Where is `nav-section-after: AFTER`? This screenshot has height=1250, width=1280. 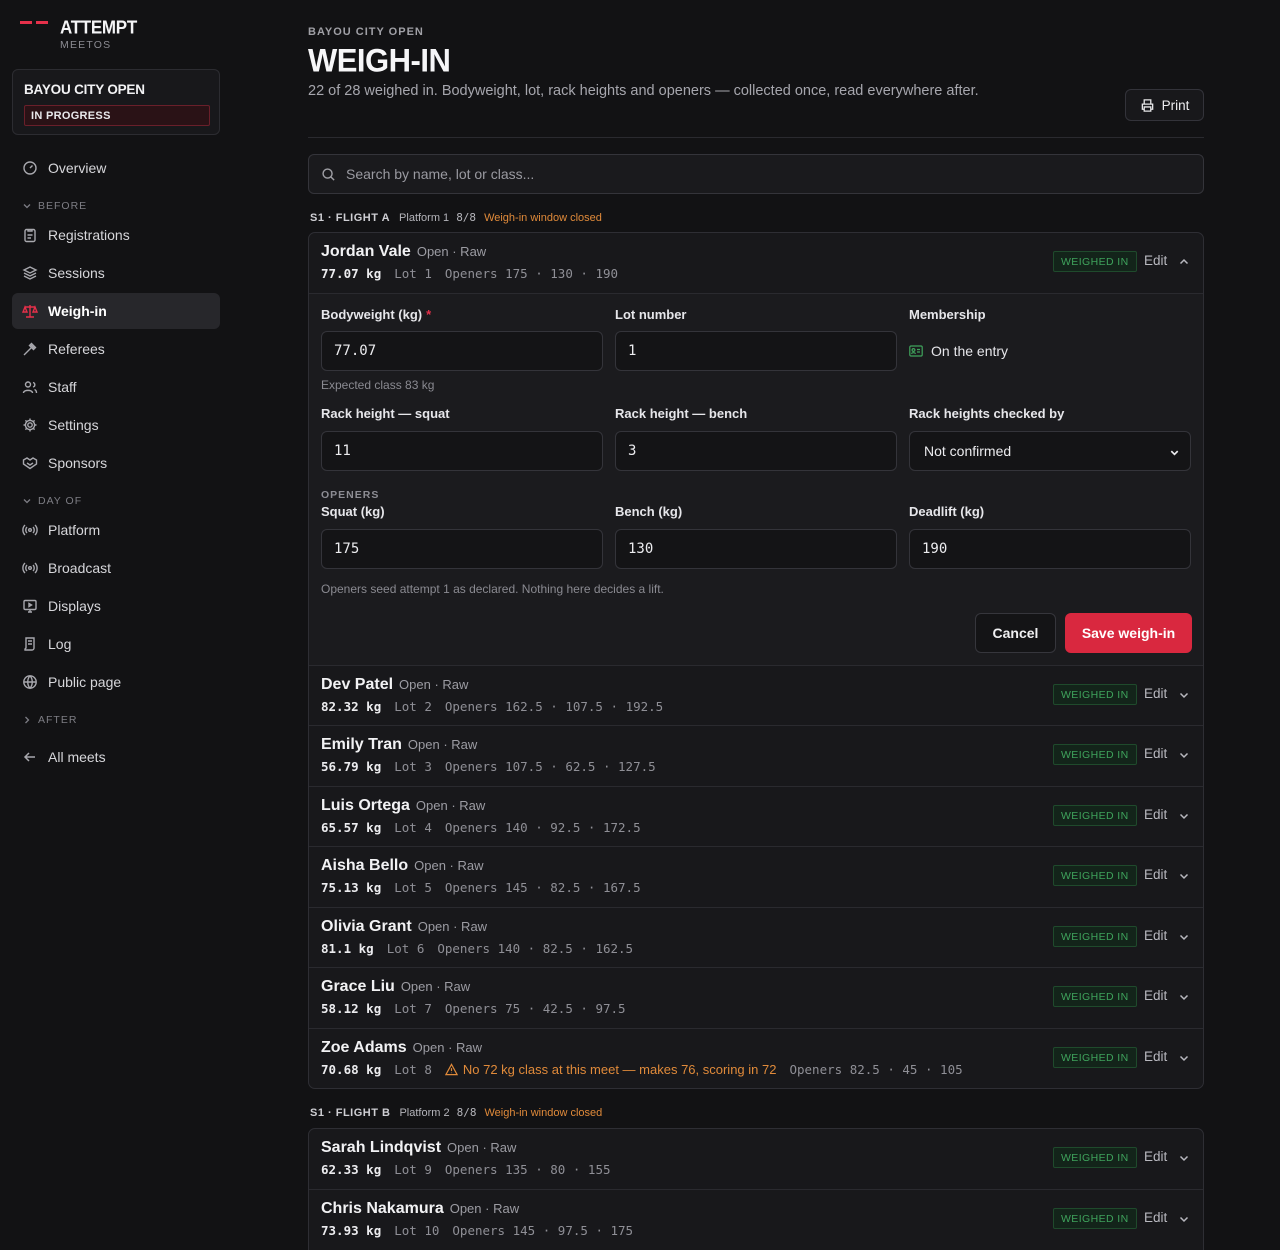 nav-section-after: AFTER is located at coordinates (49, 720).